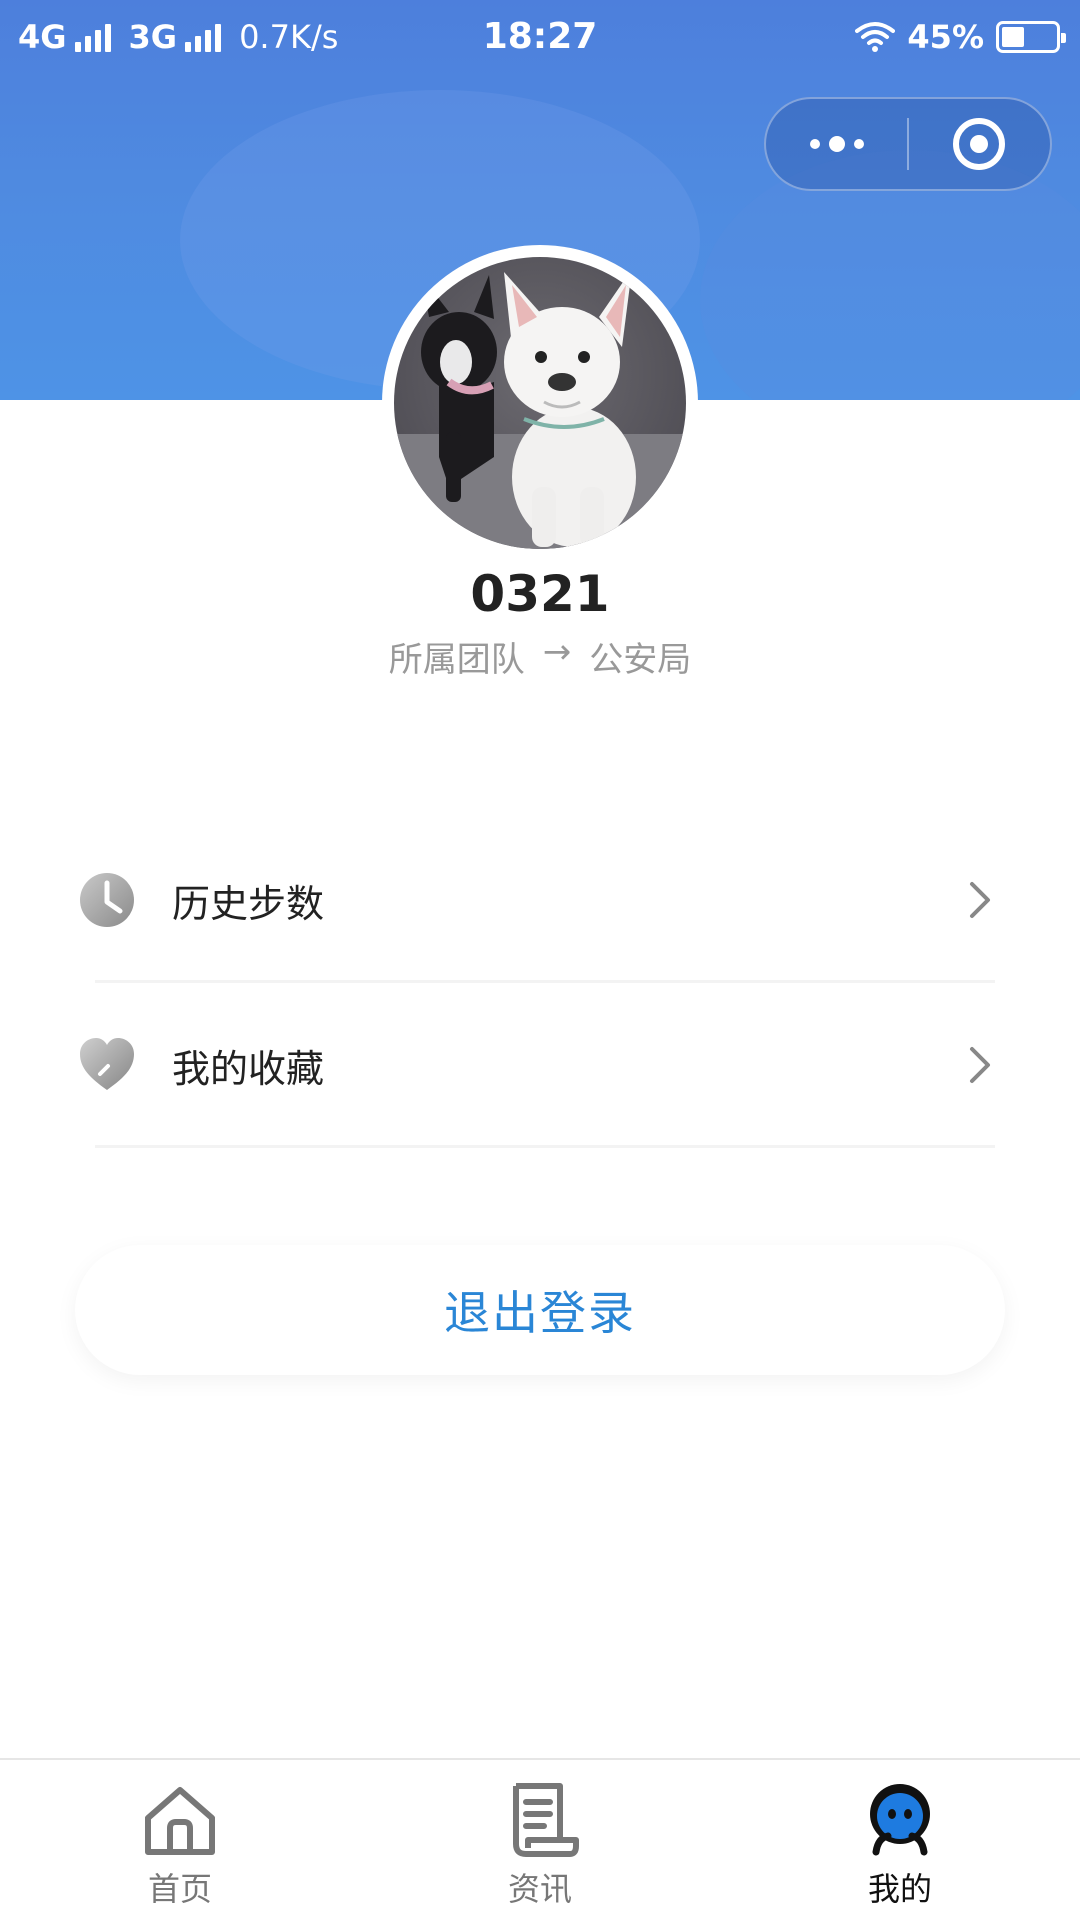 This screenshot has height=1920, width=1080. Describe the element at coordinates (107, 900) in the screenshot. I see `clock-icon` at that location.